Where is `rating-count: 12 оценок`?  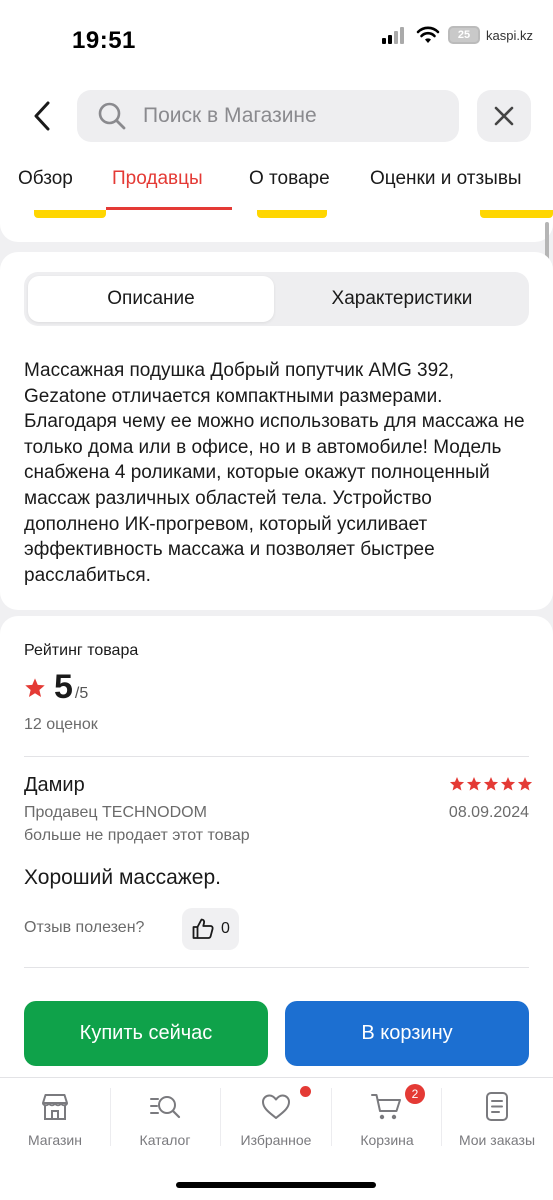
rating-count: 12 оценок is located at coordinates (61, 724).